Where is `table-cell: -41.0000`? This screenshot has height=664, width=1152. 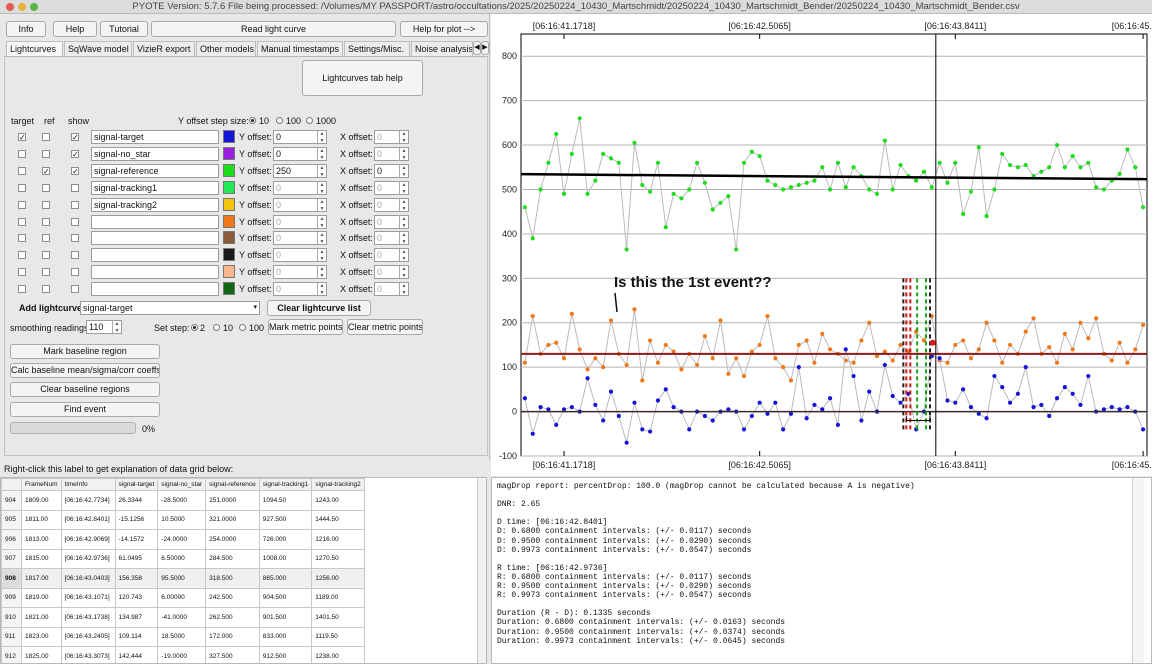
table-cell: -41.0000 is located at coordinates (182, 617).